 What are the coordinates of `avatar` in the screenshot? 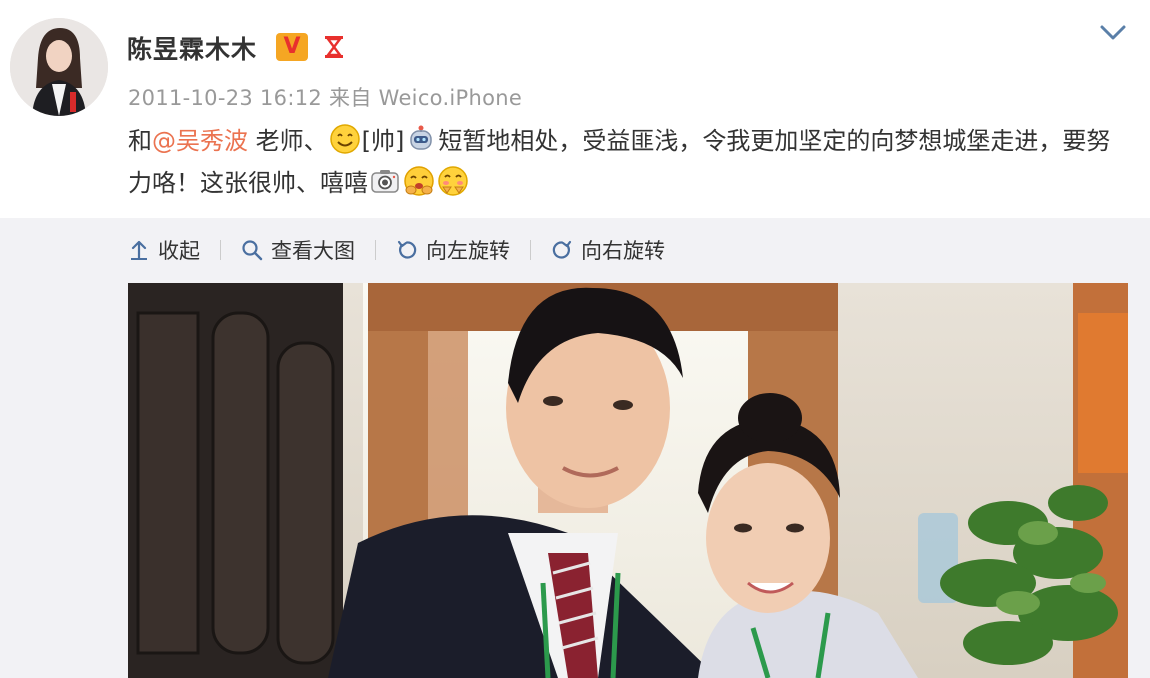 It's located at (59, 67).